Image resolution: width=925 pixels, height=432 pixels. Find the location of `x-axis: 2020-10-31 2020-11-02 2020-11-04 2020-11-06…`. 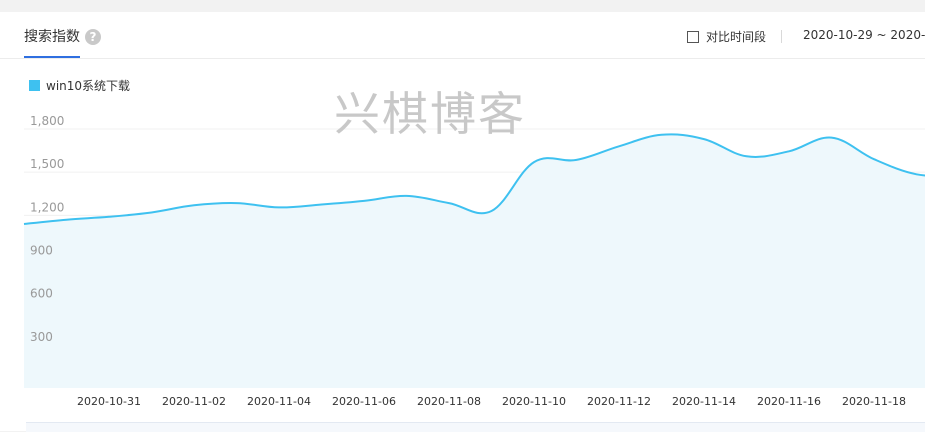

x-axis: 2020-10-31 2020-11-02 2020-11-04 2020-11-06… is located at coordinates (491, 401).